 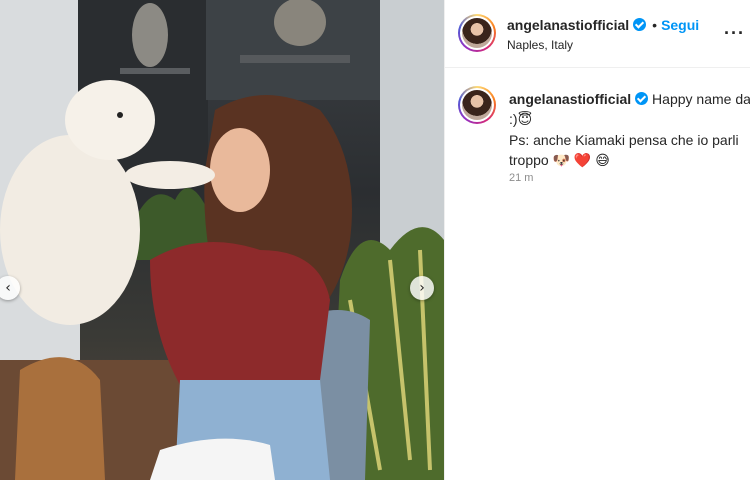 What do you see at coordinates (513, 119) in the screenshot?
I see `caption-text-line2: :)` at bounding box center [513, 119].